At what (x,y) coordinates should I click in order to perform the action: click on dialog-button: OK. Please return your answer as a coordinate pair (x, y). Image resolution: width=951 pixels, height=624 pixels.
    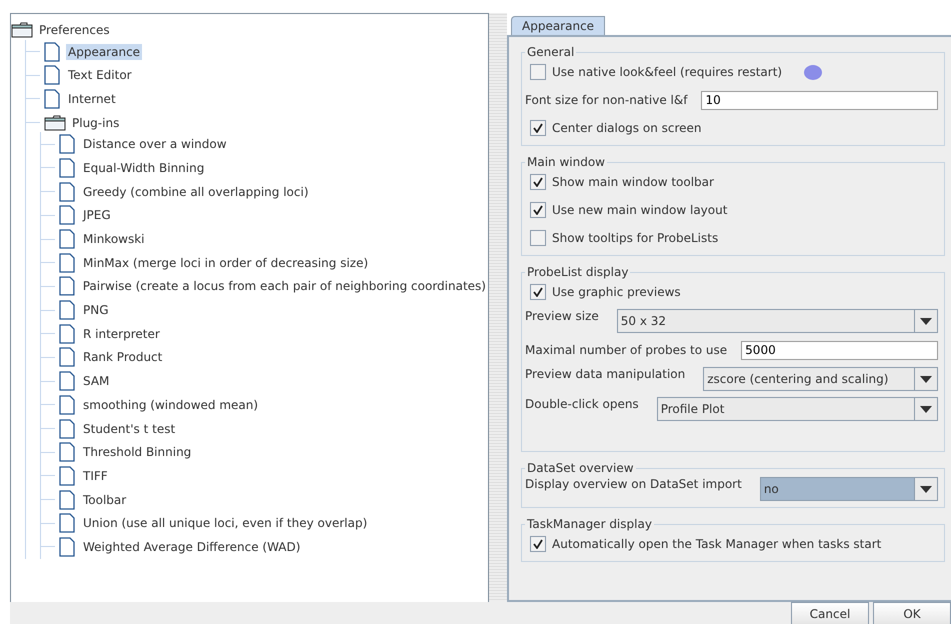
    Looking at the image, I should click on (912, 613).